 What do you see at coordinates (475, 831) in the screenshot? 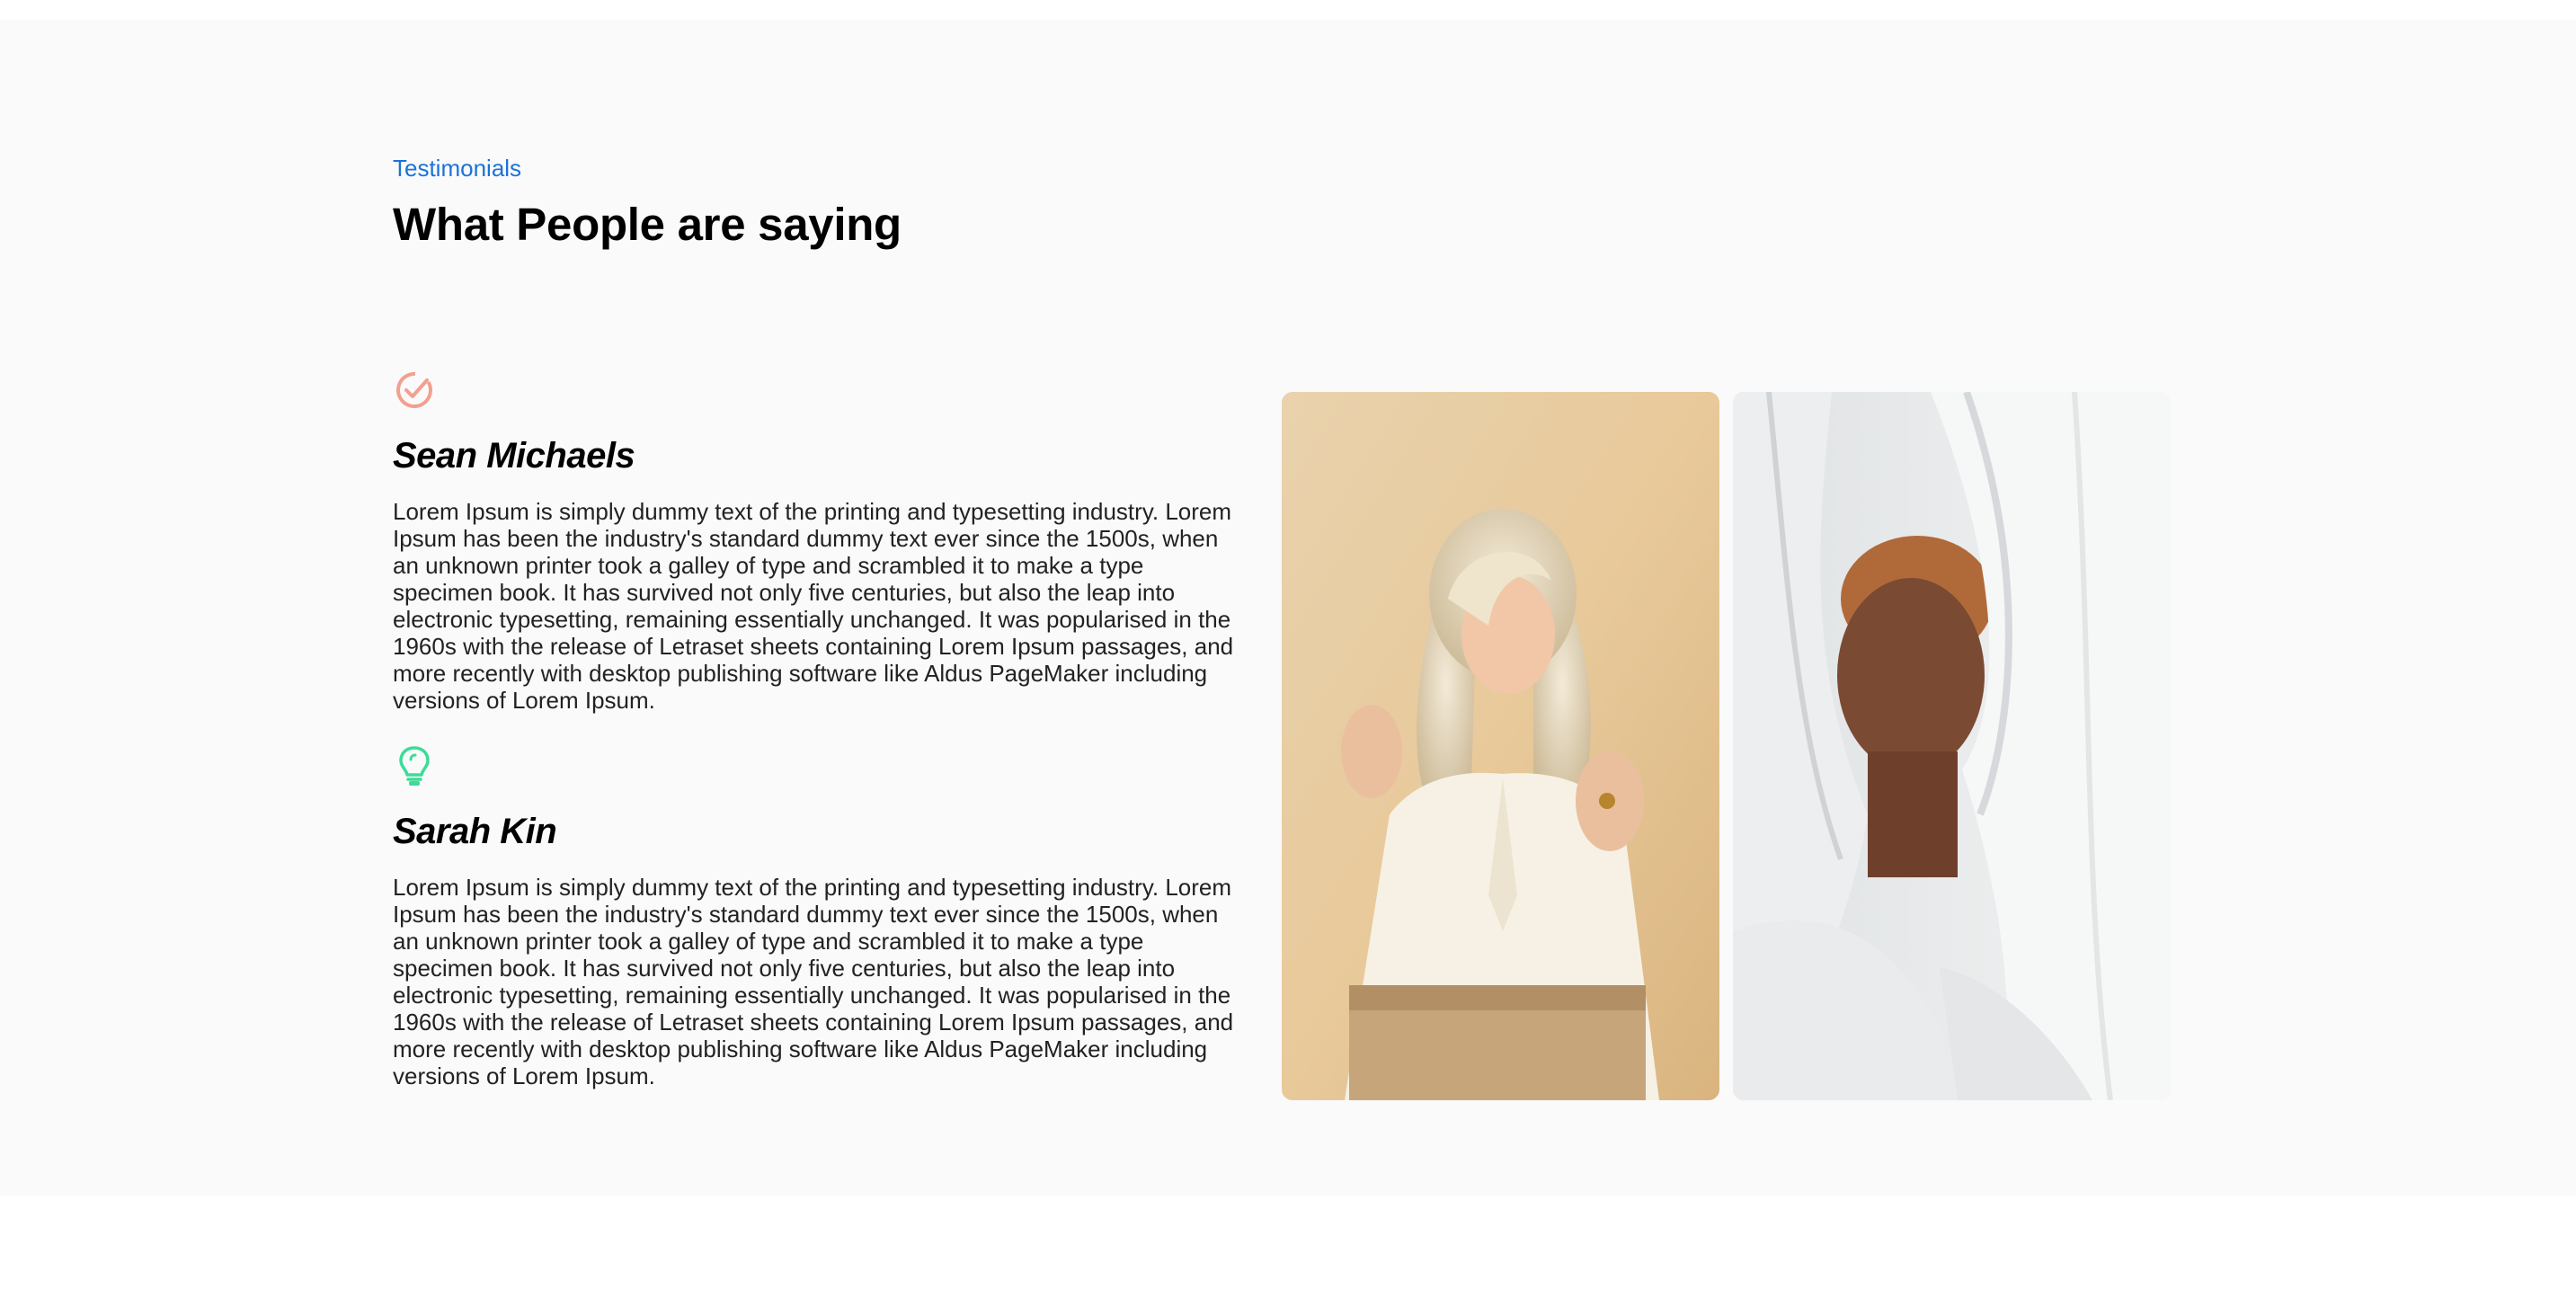
I see `testimonial-name: Sarah Kin` at bounding box center [475, 831].